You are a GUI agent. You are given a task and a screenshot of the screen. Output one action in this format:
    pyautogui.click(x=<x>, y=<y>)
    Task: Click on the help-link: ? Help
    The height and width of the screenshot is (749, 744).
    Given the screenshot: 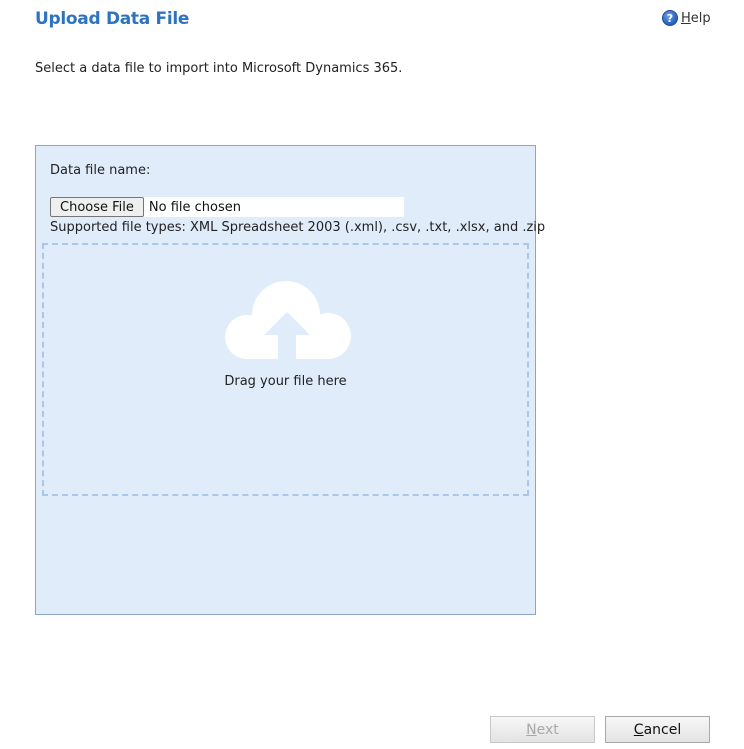 What is the action you would take?
    pyautogui.click(x=686, y=18)
    